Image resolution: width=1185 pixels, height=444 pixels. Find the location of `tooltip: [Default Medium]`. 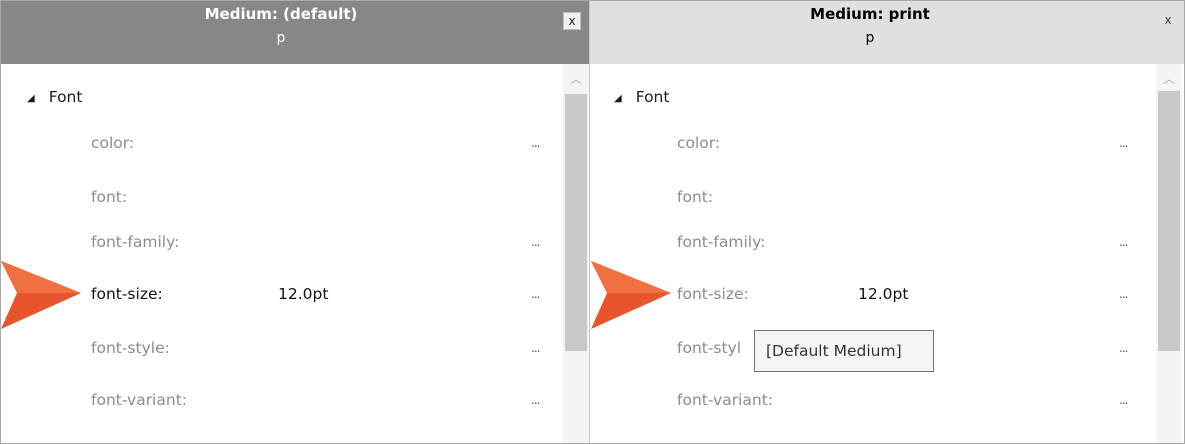

tooltip: [Default Medium] is located at coordinates (844, 351).